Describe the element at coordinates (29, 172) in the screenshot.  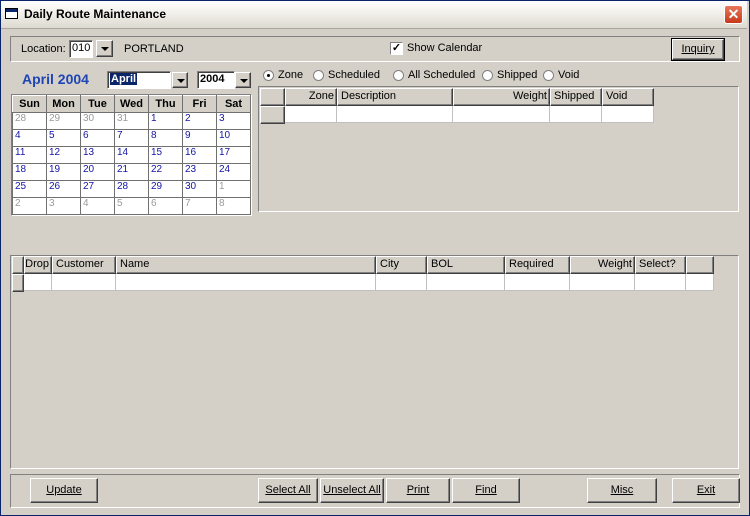
I see `calendar-day: 18` at that location.